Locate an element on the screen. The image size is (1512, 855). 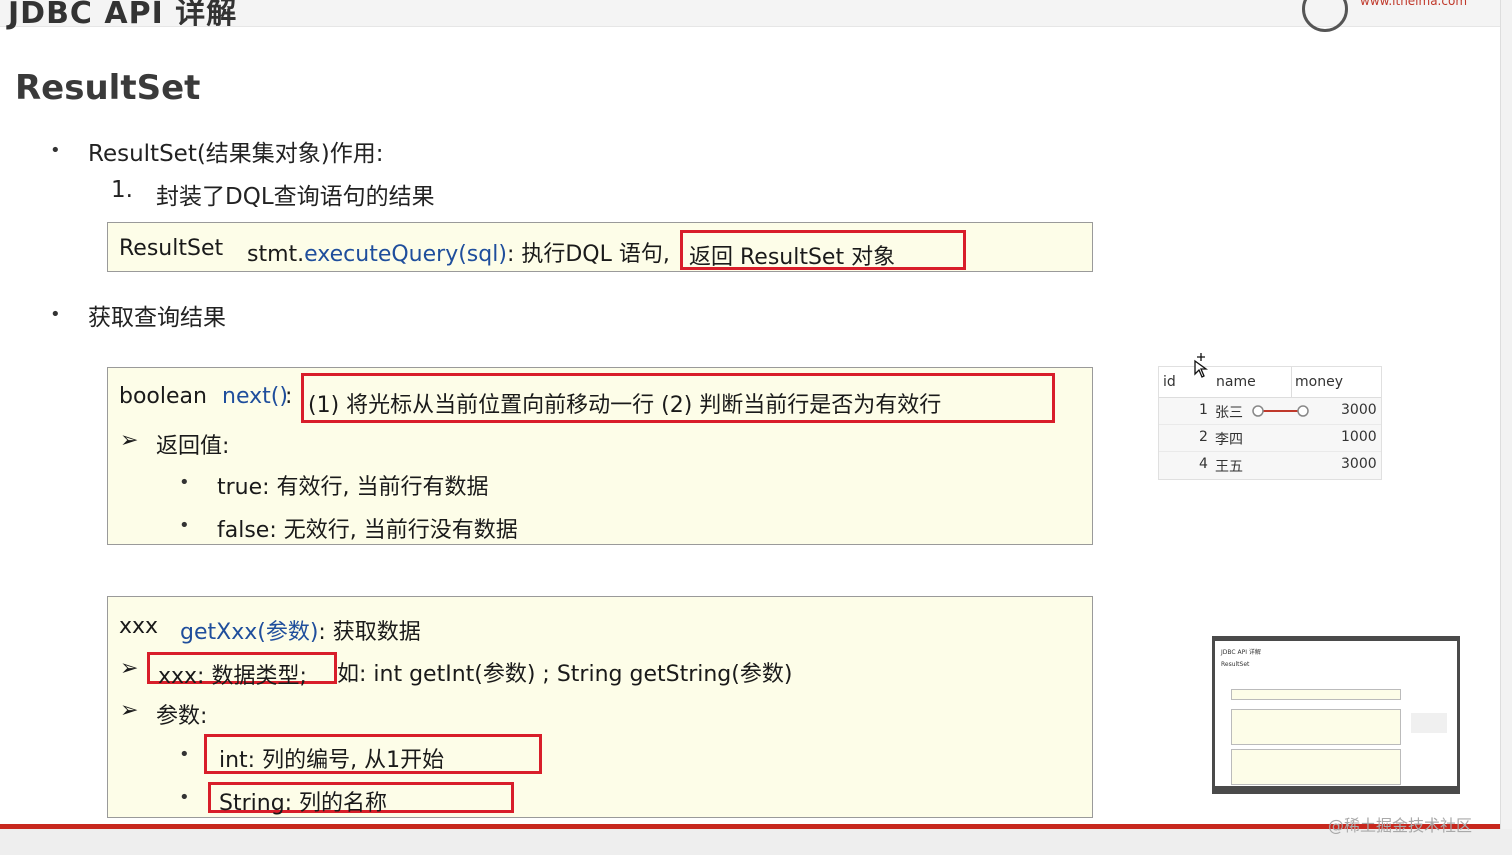
highlight-text: (1) 将光标从当前位置向前移动一行 (2) 判断当前行是否为有效行 is located at coordinates (625, 405).